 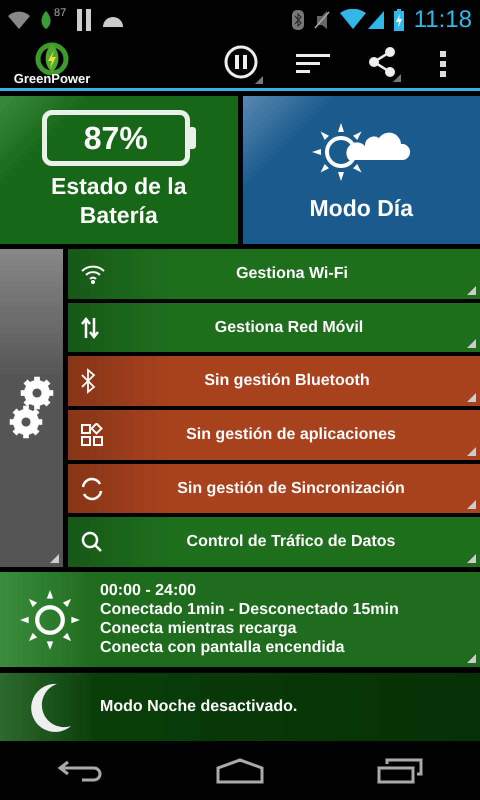 What do you see at coordinates (362, 20) in the screenshot?
I see `signal-icon` at bounding box center [362, 20].